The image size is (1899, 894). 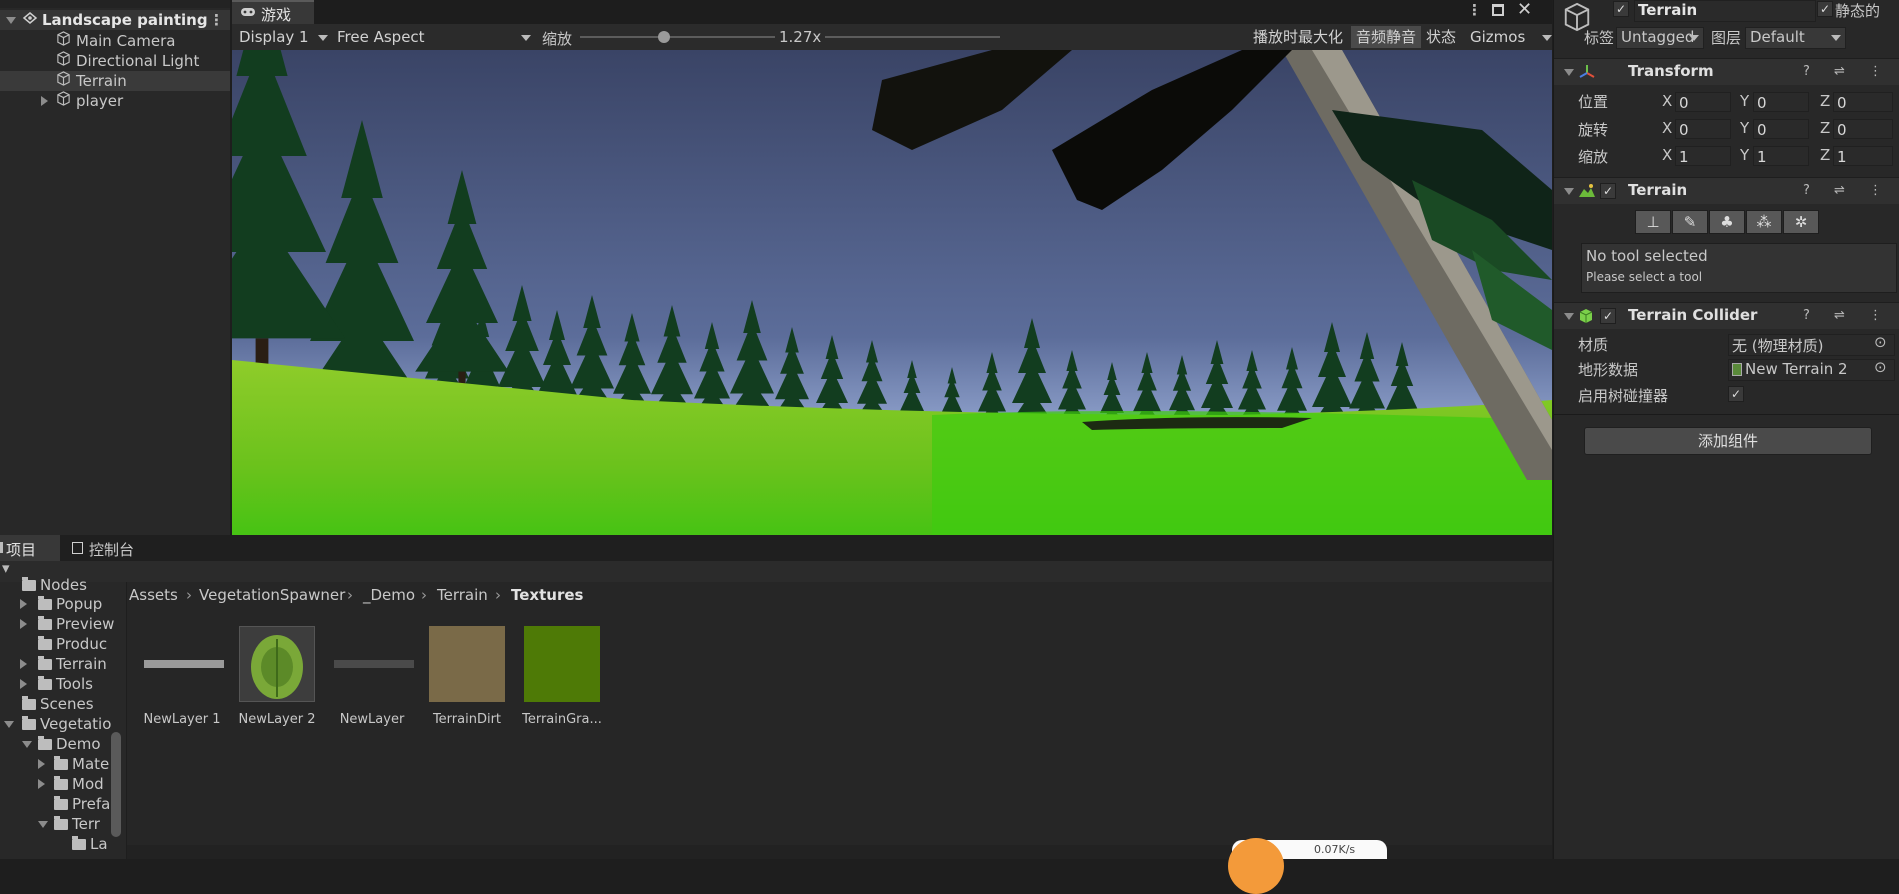 What do you see at coordinates (115, 81) in the screenshot?
I see `hierarchy-item-selected: Terrain` at bounding box center [115, 81].